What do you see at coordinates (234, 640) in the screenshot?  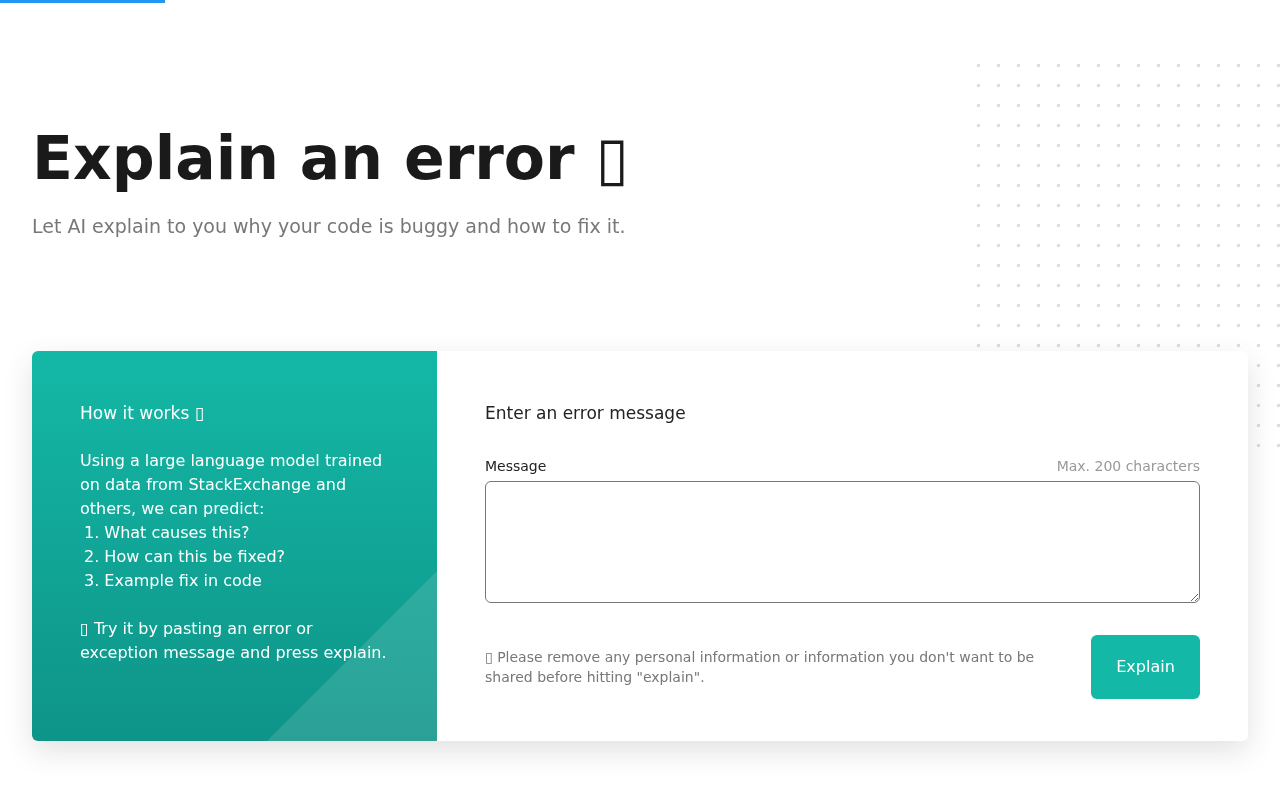 I see `panel-tip: ▯ Try it by pasting an error or exception message and press explain.` at bounding box center [234, 640].